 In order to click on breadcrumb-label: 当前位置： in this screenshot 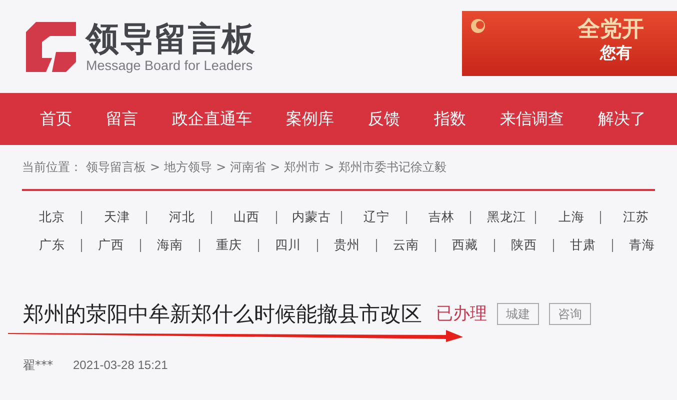, I will do `click(52, 167)`.